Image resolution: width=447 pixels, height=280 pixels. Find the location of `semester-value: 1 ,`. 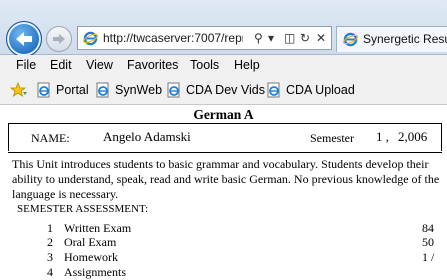

semester-value: 1 , is located at coordinates (382, 136).